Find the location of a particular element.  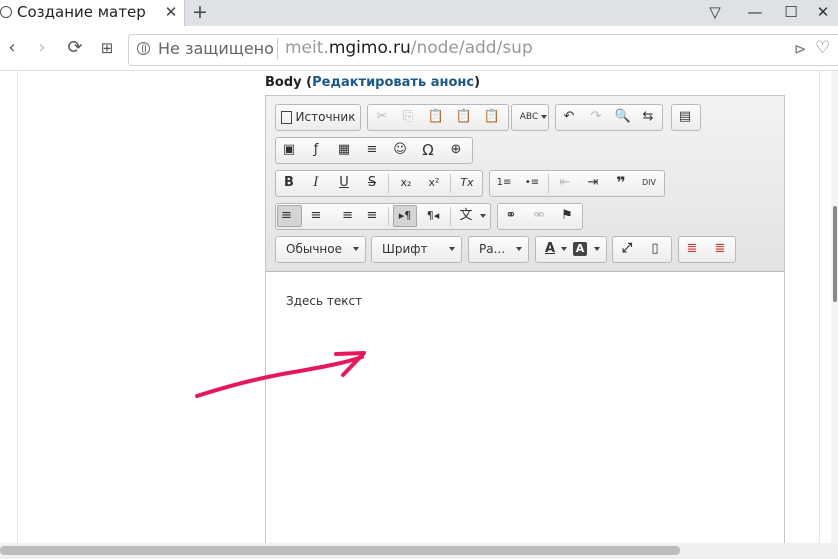

url-domain: mgimo.ru is located at coordinates (369, 48).